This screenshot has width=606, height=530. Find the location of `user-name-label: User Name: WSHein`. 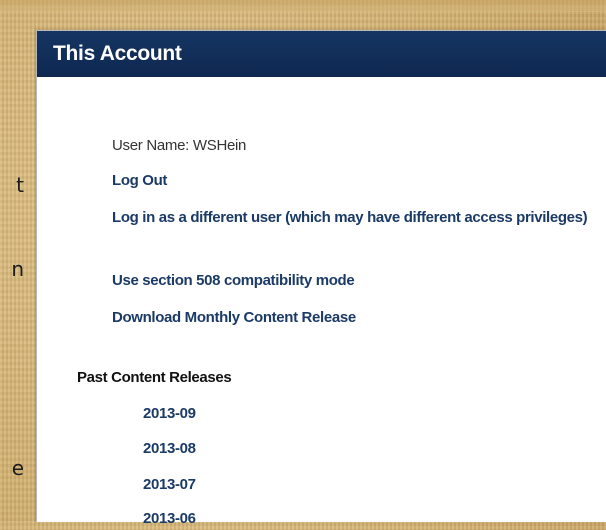

user-name-label: User Name: WSHein is located at coordinates (179, 145).